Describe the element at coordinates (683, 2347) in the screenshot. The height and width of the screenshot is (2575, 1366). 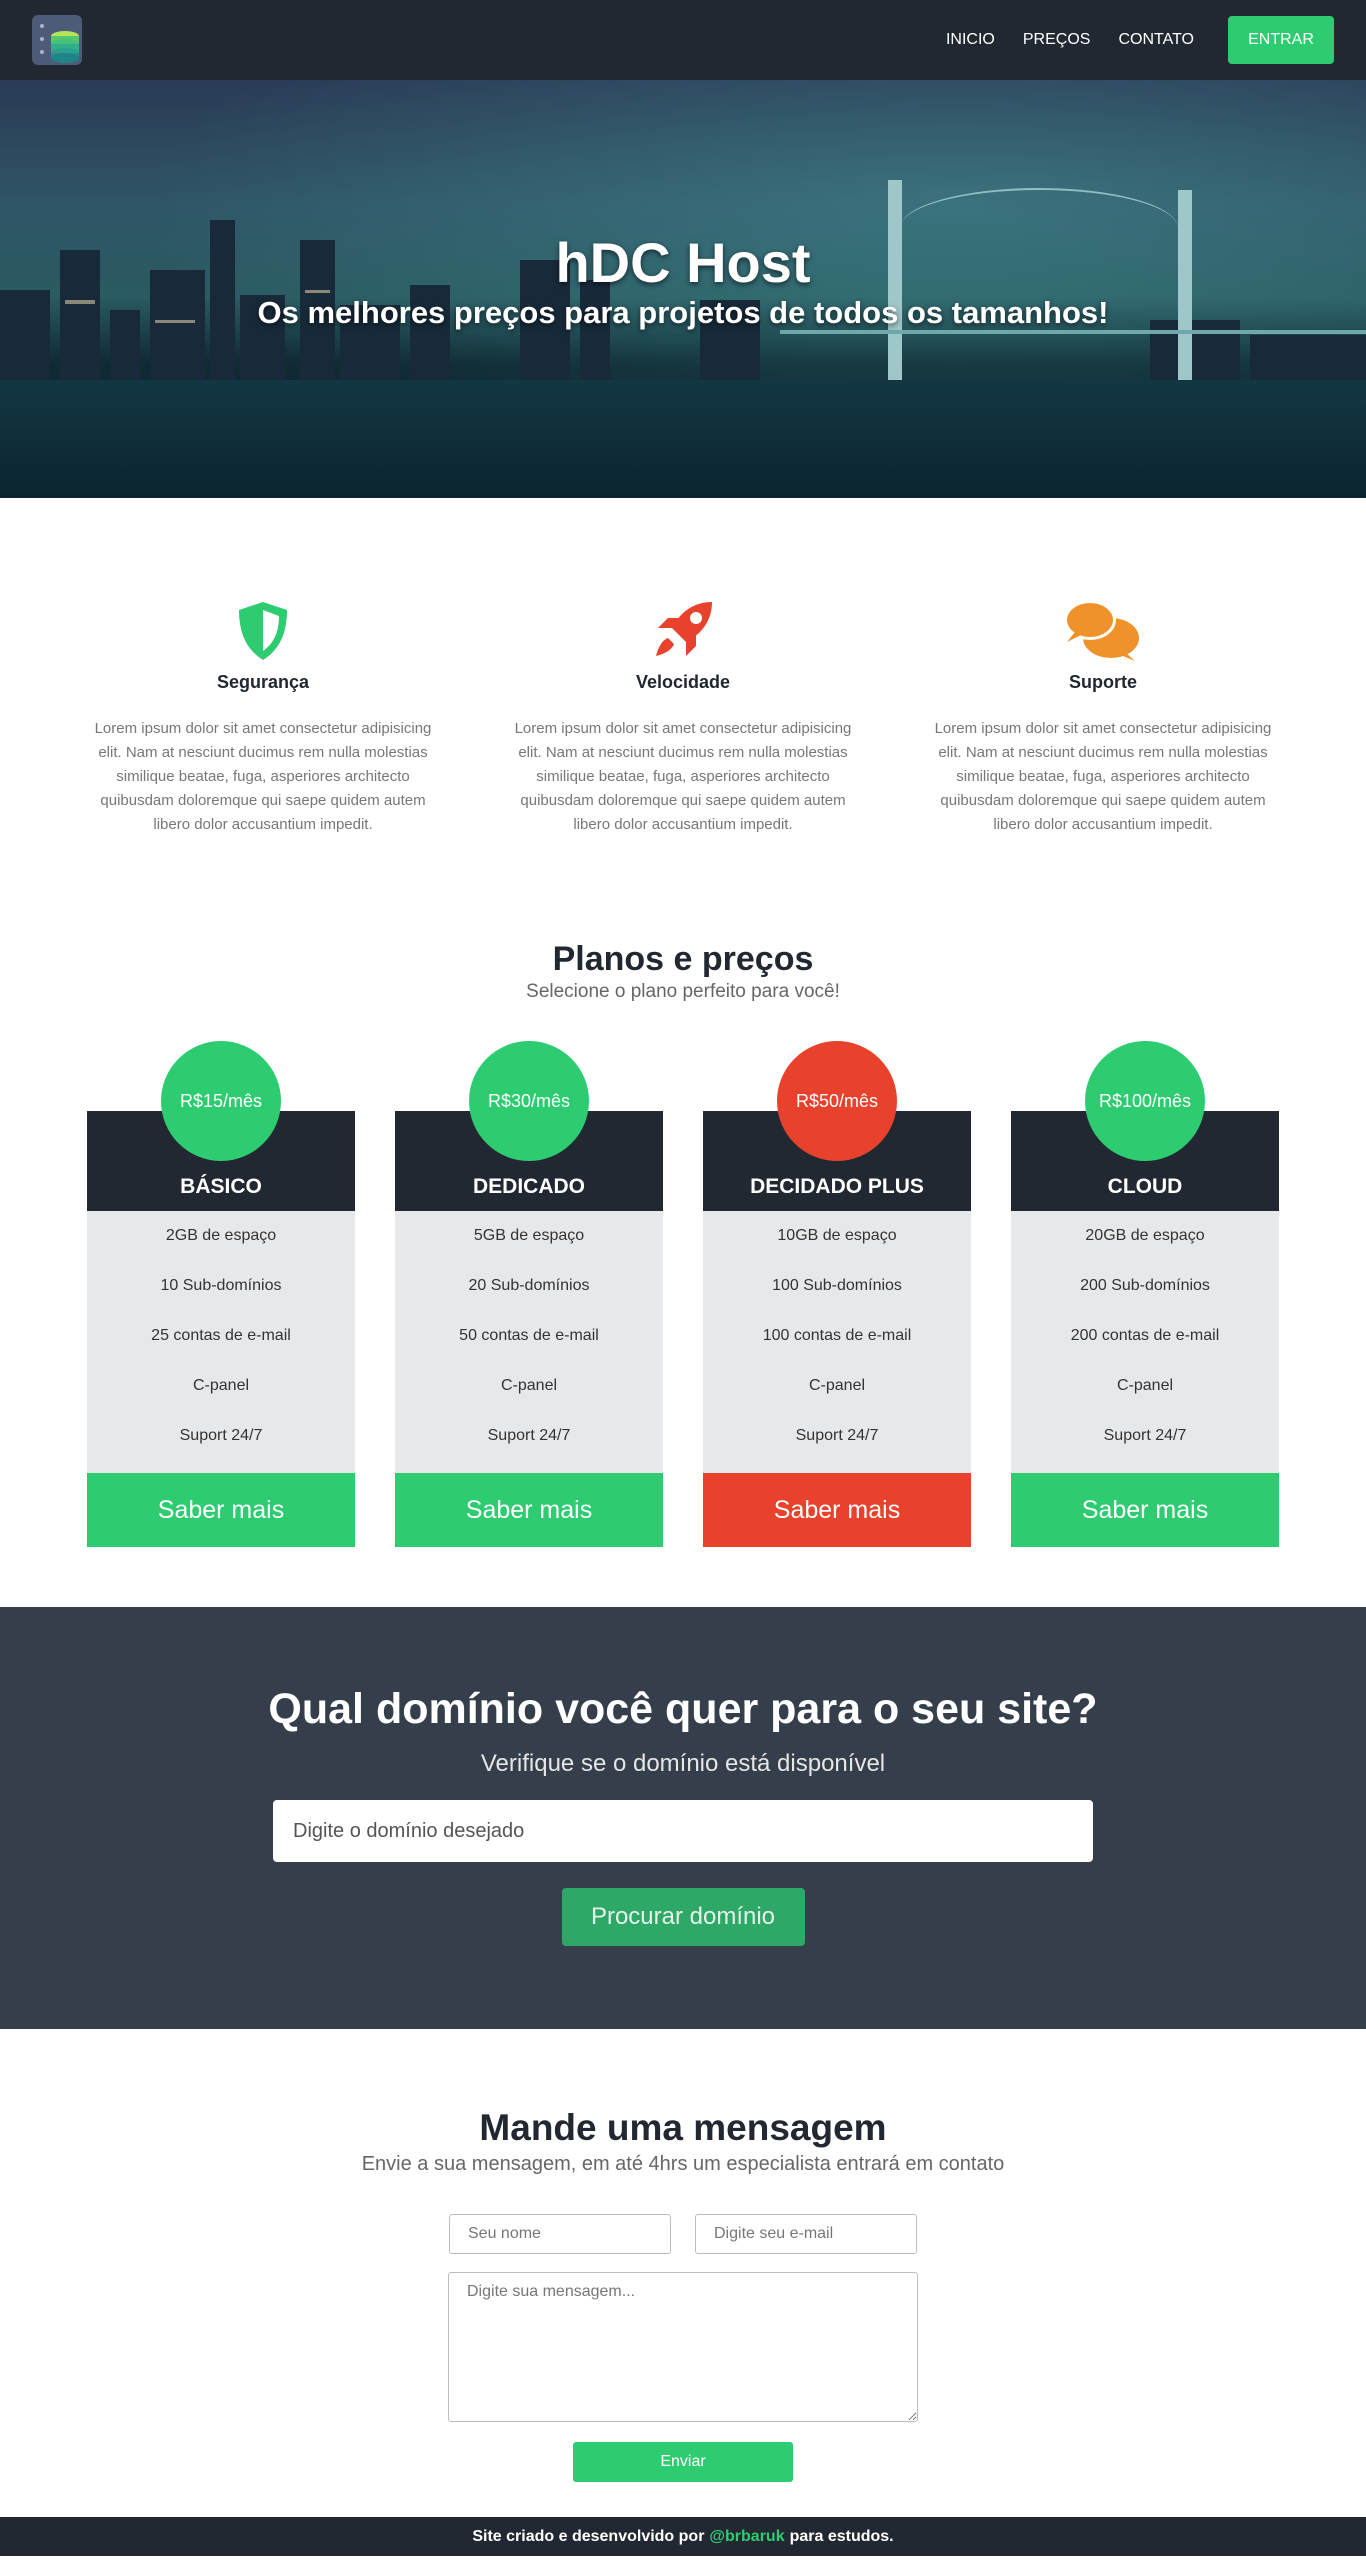
I see `message-field` at that location.